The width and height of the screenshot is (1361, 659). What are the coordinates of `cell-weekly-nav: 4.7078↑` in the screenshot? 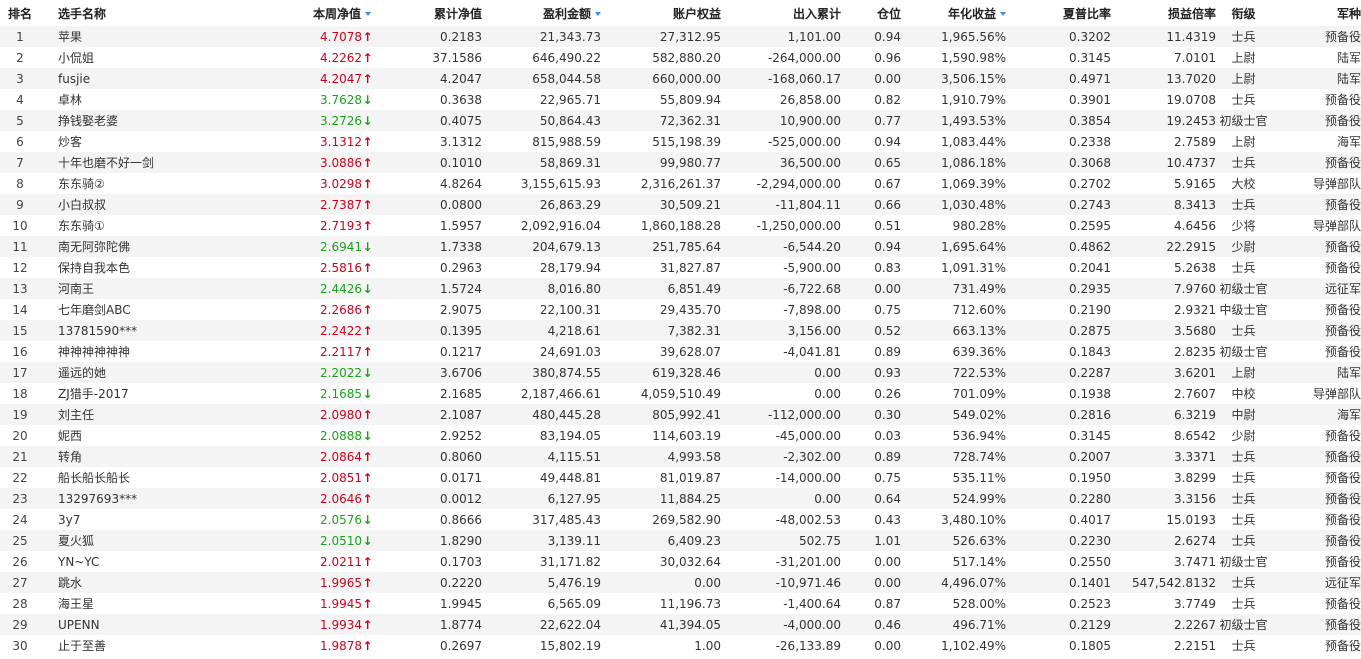 It's located at (307, 36).